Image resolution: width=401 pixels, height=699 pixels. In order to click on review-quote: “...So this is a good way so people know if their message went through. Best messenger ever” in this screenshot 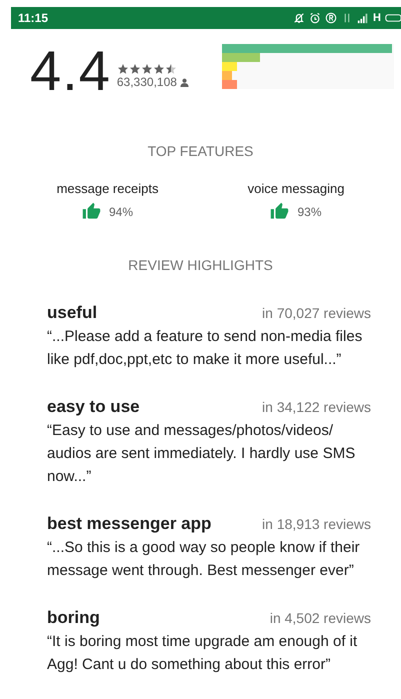, I will do `click(204, 559)`.